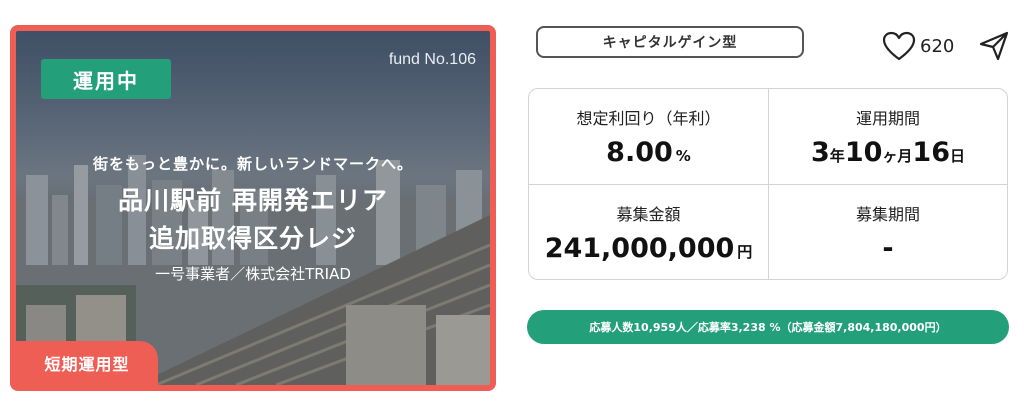 This screenshot has width=1024, height=406. Describe the element at coordinates (899, 46) in the screenshot. I see `heart-icon` at that location.